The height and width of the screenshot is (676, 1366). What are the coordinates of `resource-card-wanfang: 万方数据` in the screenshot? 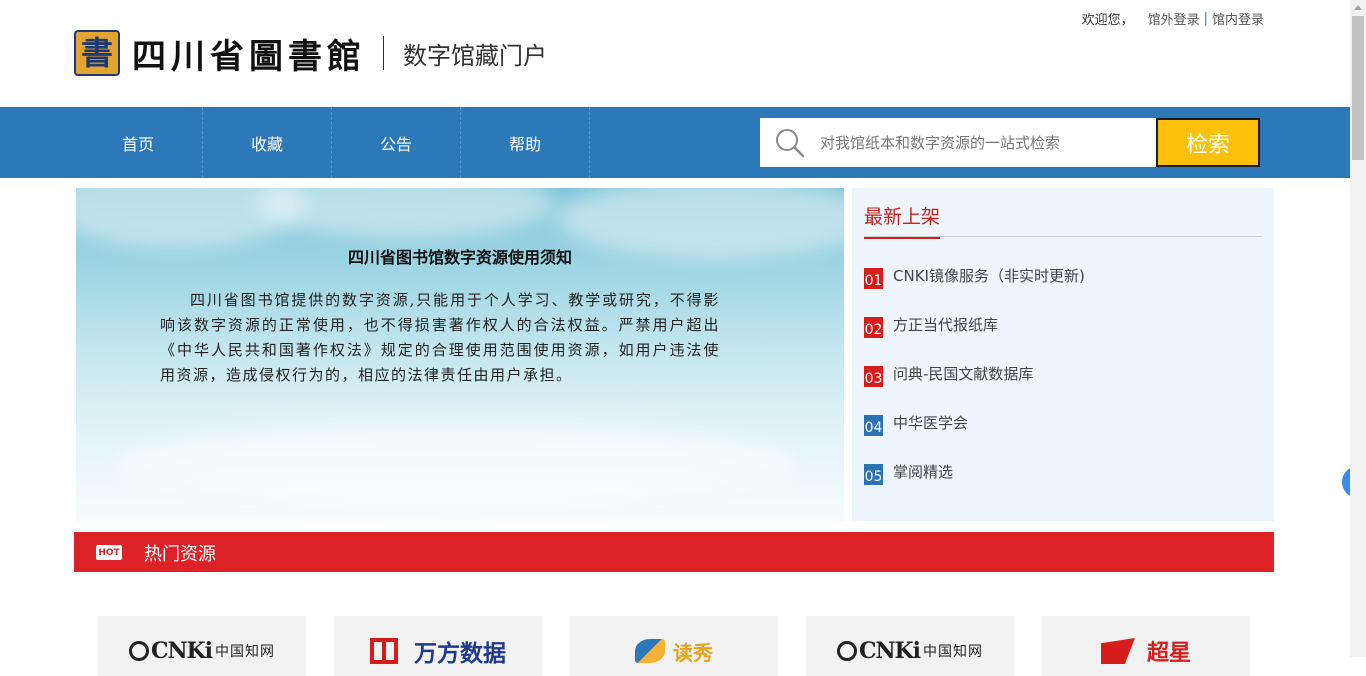 It's located at (438, 646).